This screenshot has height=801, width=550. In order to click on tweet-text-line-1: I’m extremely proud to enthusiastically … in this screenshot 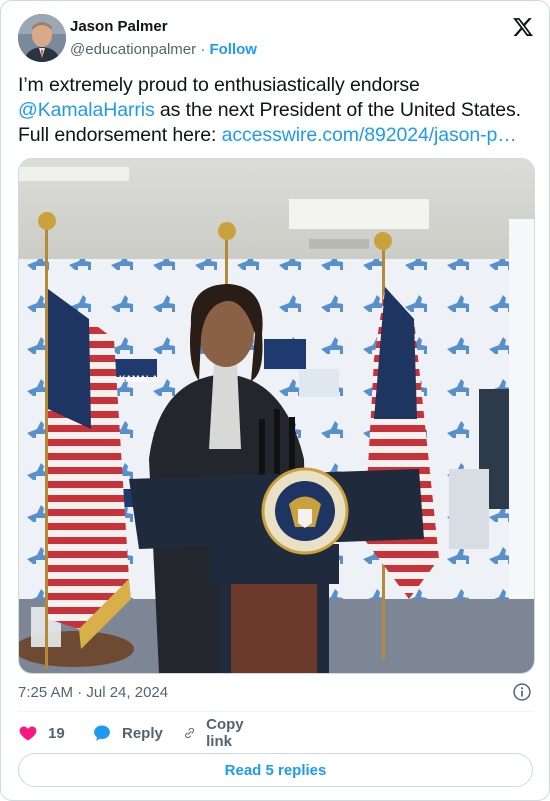, I will do `click(219, 85)`.